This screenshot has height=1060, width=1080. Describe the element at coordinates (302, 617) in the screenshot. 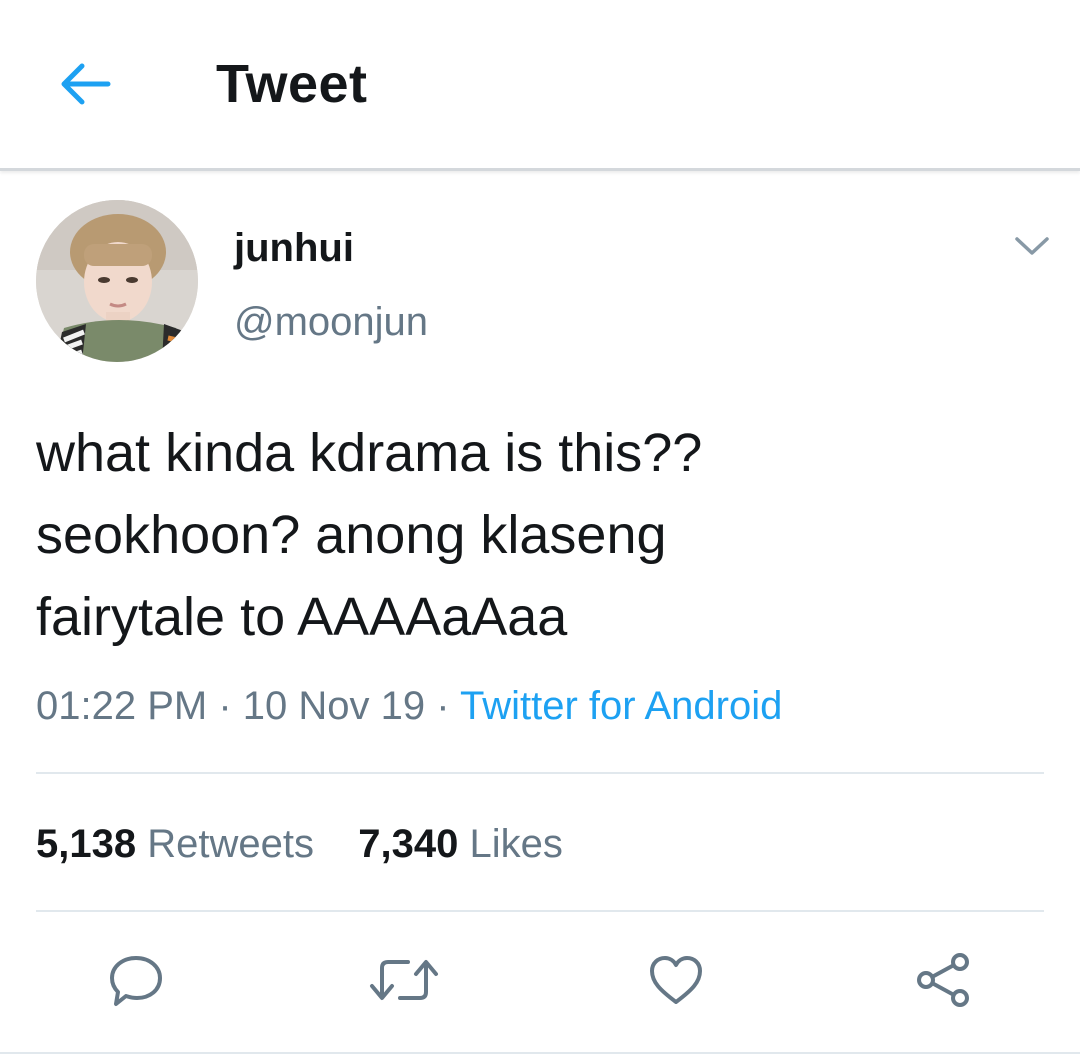

I see `tweet-text-line: fairytale to AAAAaAaa` at that location.